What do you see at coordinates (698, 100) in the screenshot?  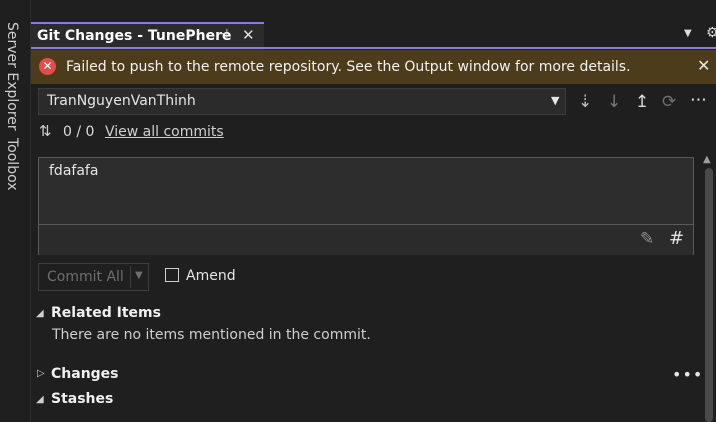 I see `more-options-icon: ⋯` at bounding box center [698, 100].